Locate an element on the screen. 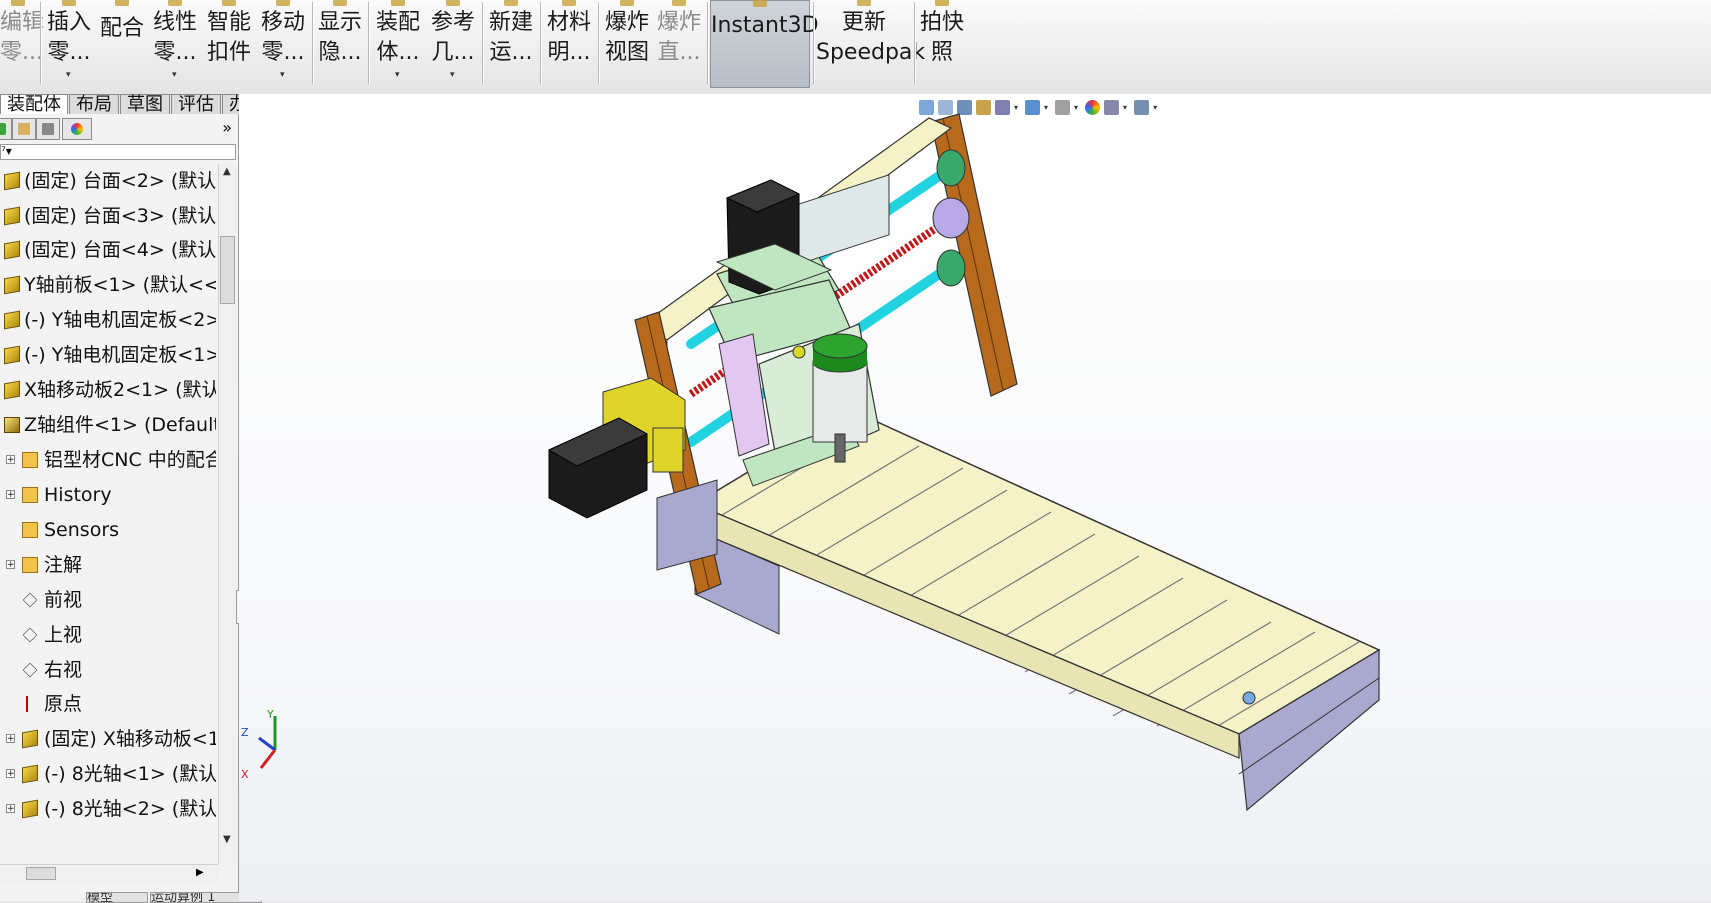  new-motion-study-icon is located at coordinates (511, 3).